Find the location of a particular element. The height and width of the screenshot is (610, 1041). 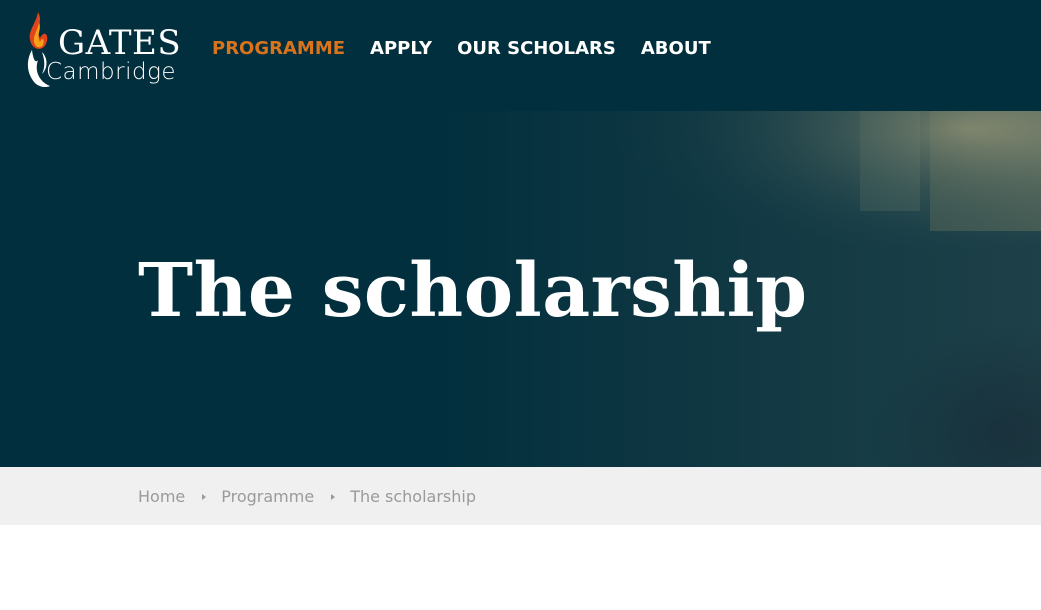

gates-cambridge-logo: GATES Cambridge is located at coordinates (104, 50).